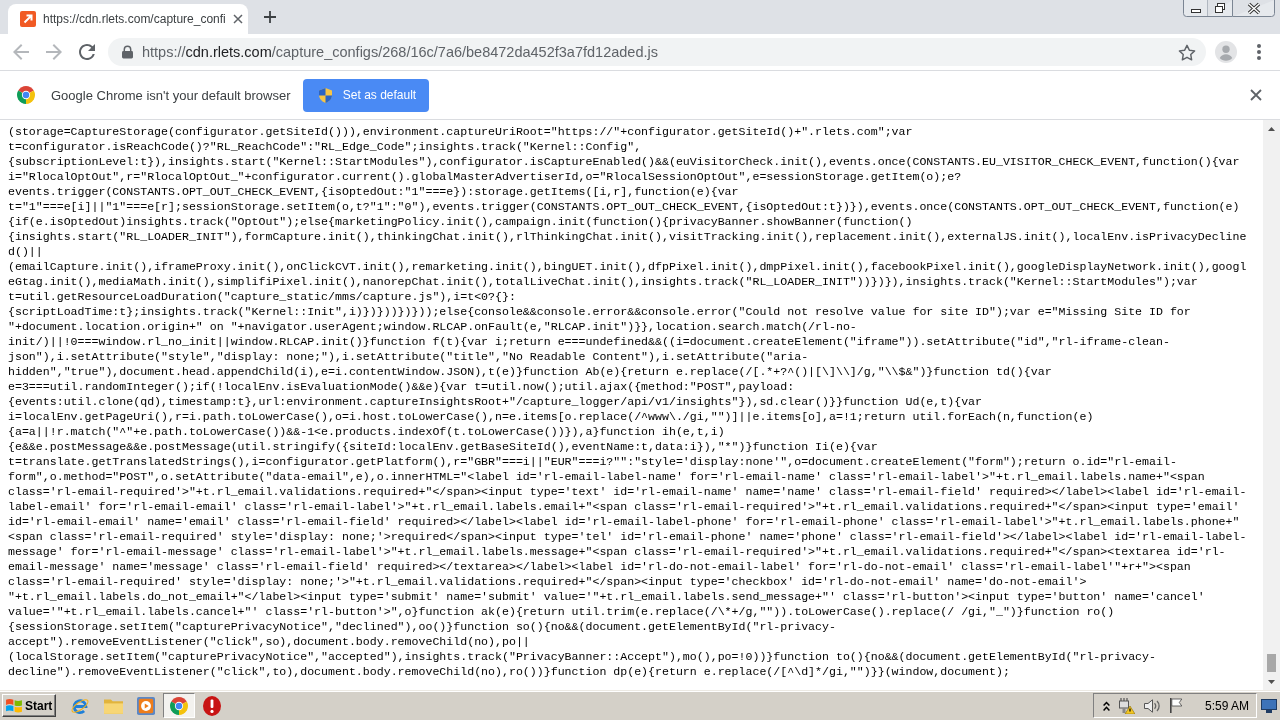  Describe the element at coordinates (1271, 128) in the screenshot. I see `scroll-up-icon` at that location.